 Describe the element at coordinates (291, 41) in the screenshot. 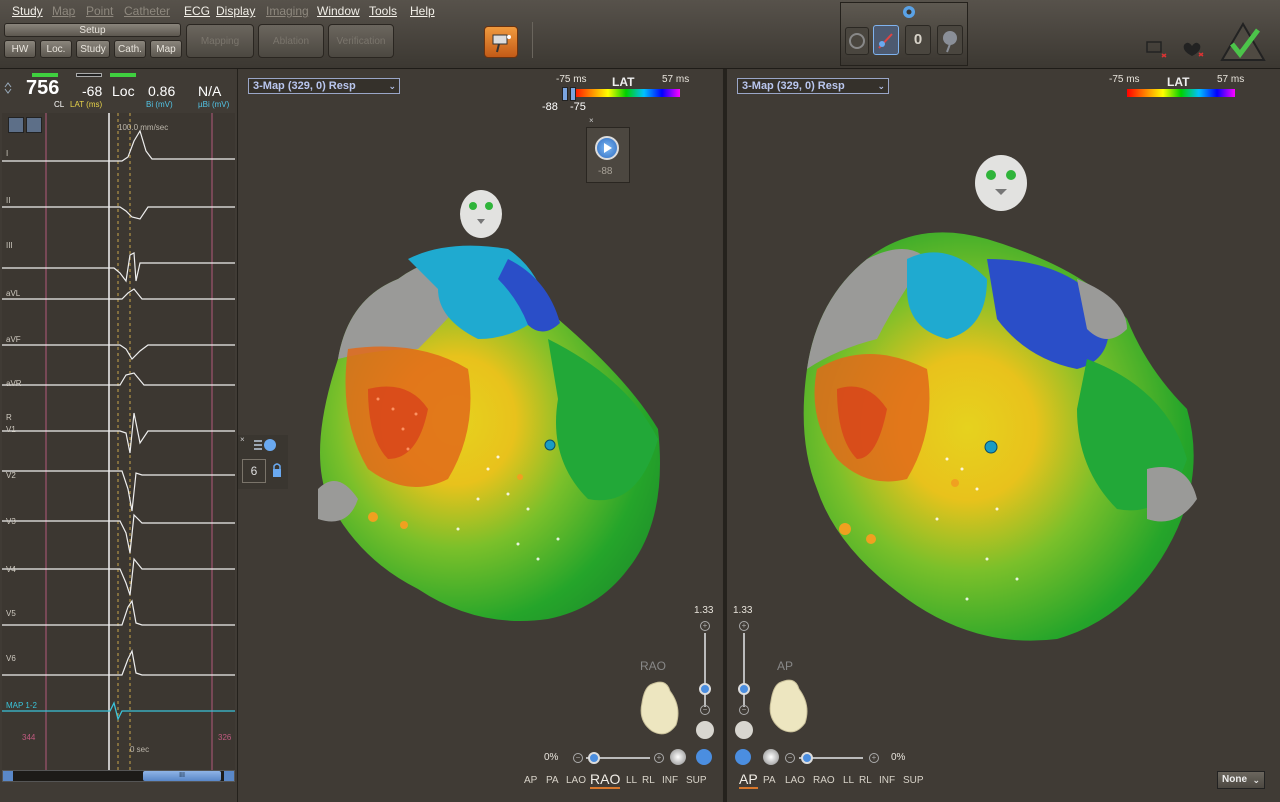

I see `ablation-button: Ablation` at that location.